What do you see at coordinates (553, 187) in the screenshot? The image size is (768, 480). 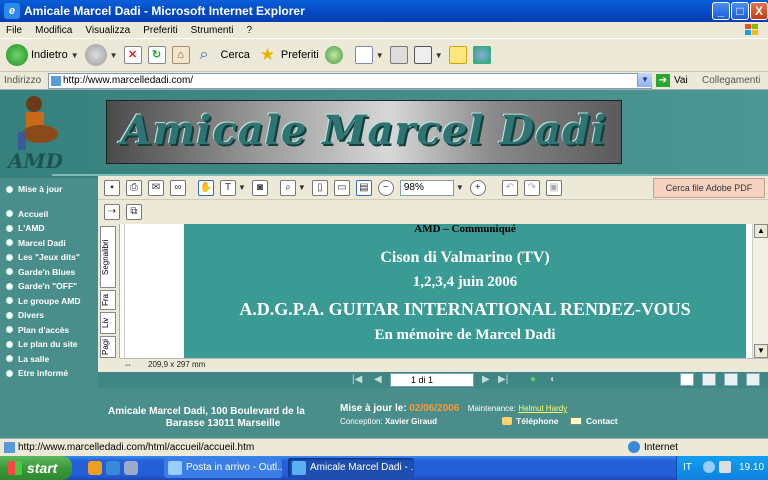 I see `pages-icon: ▣` at bounding box center [553, 187].